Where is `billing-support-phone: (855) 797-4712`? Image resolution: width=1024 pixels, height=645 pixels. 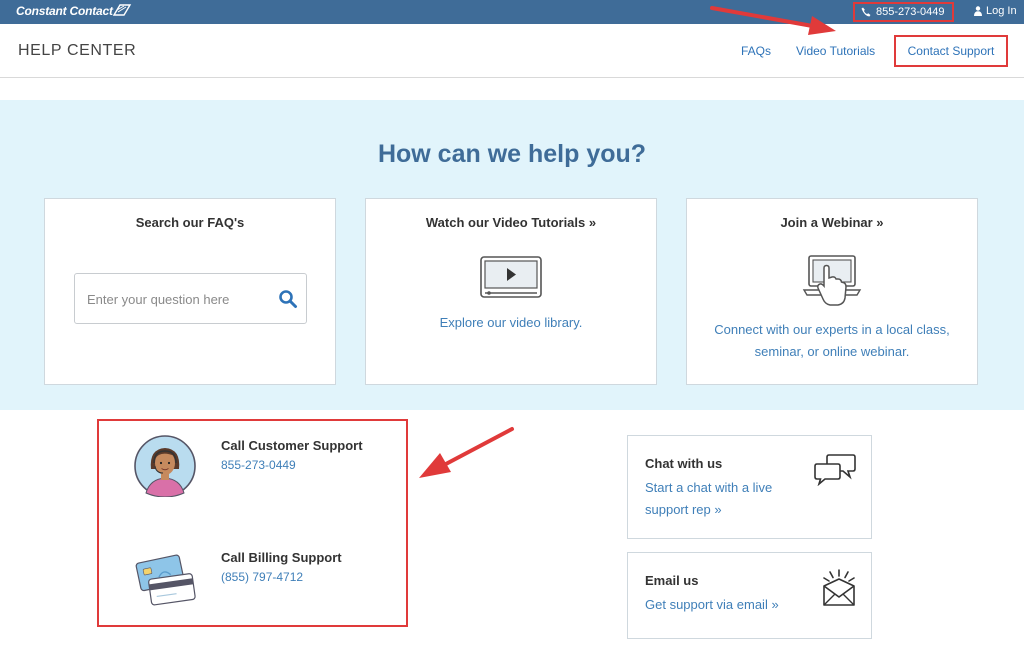
billing-support-phone: (855) 797-4712 is located at coordinates (262, 577).